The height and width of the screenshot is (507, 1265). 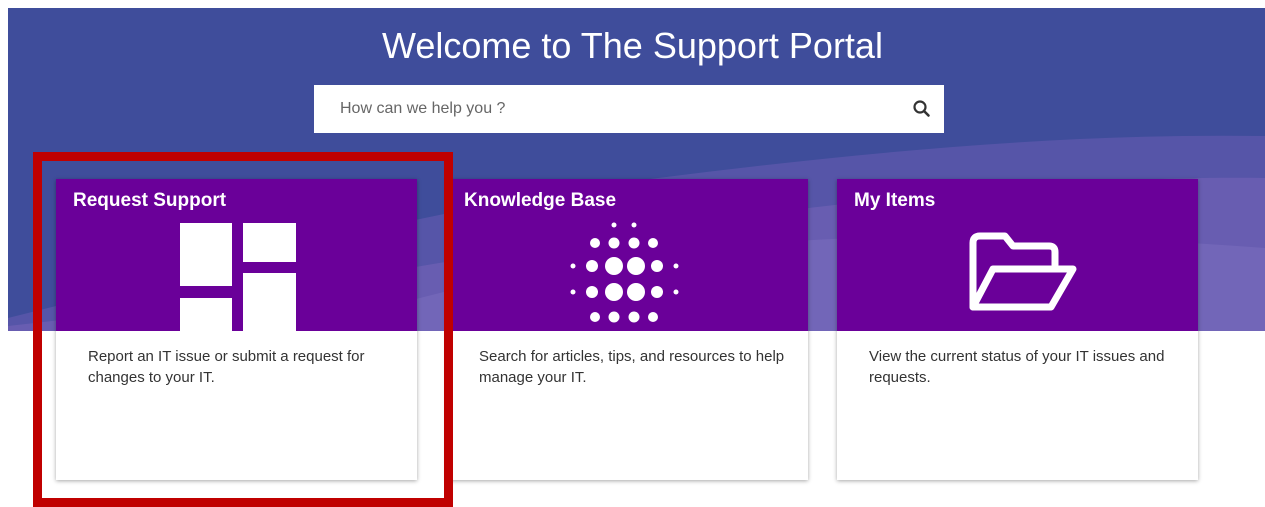 I want to click on folder-open-icon, so click(x=1023, y=271).